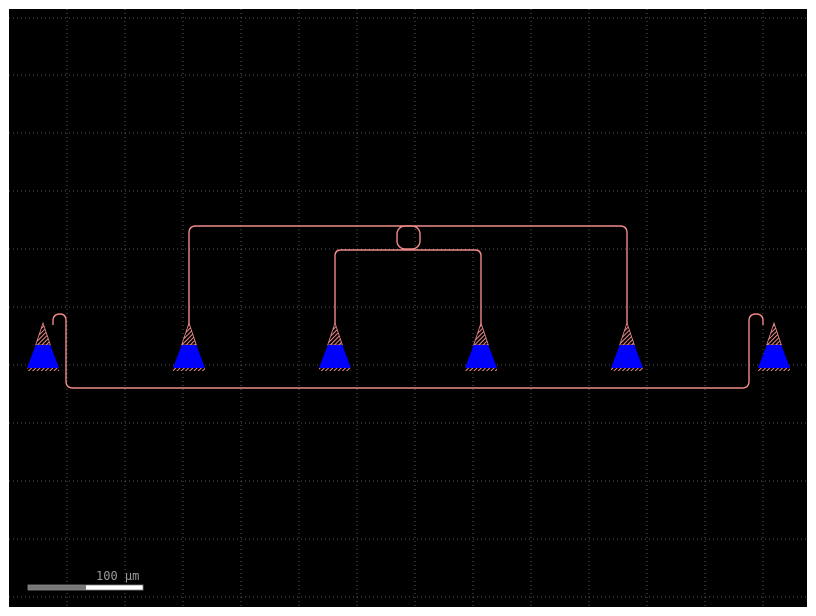 Image resolution: width=816 pixels, height=616 pixels. Describe the element at coordinates (57, 587) in the screenshot. I see `scale-bar-dark-segment` at that location.